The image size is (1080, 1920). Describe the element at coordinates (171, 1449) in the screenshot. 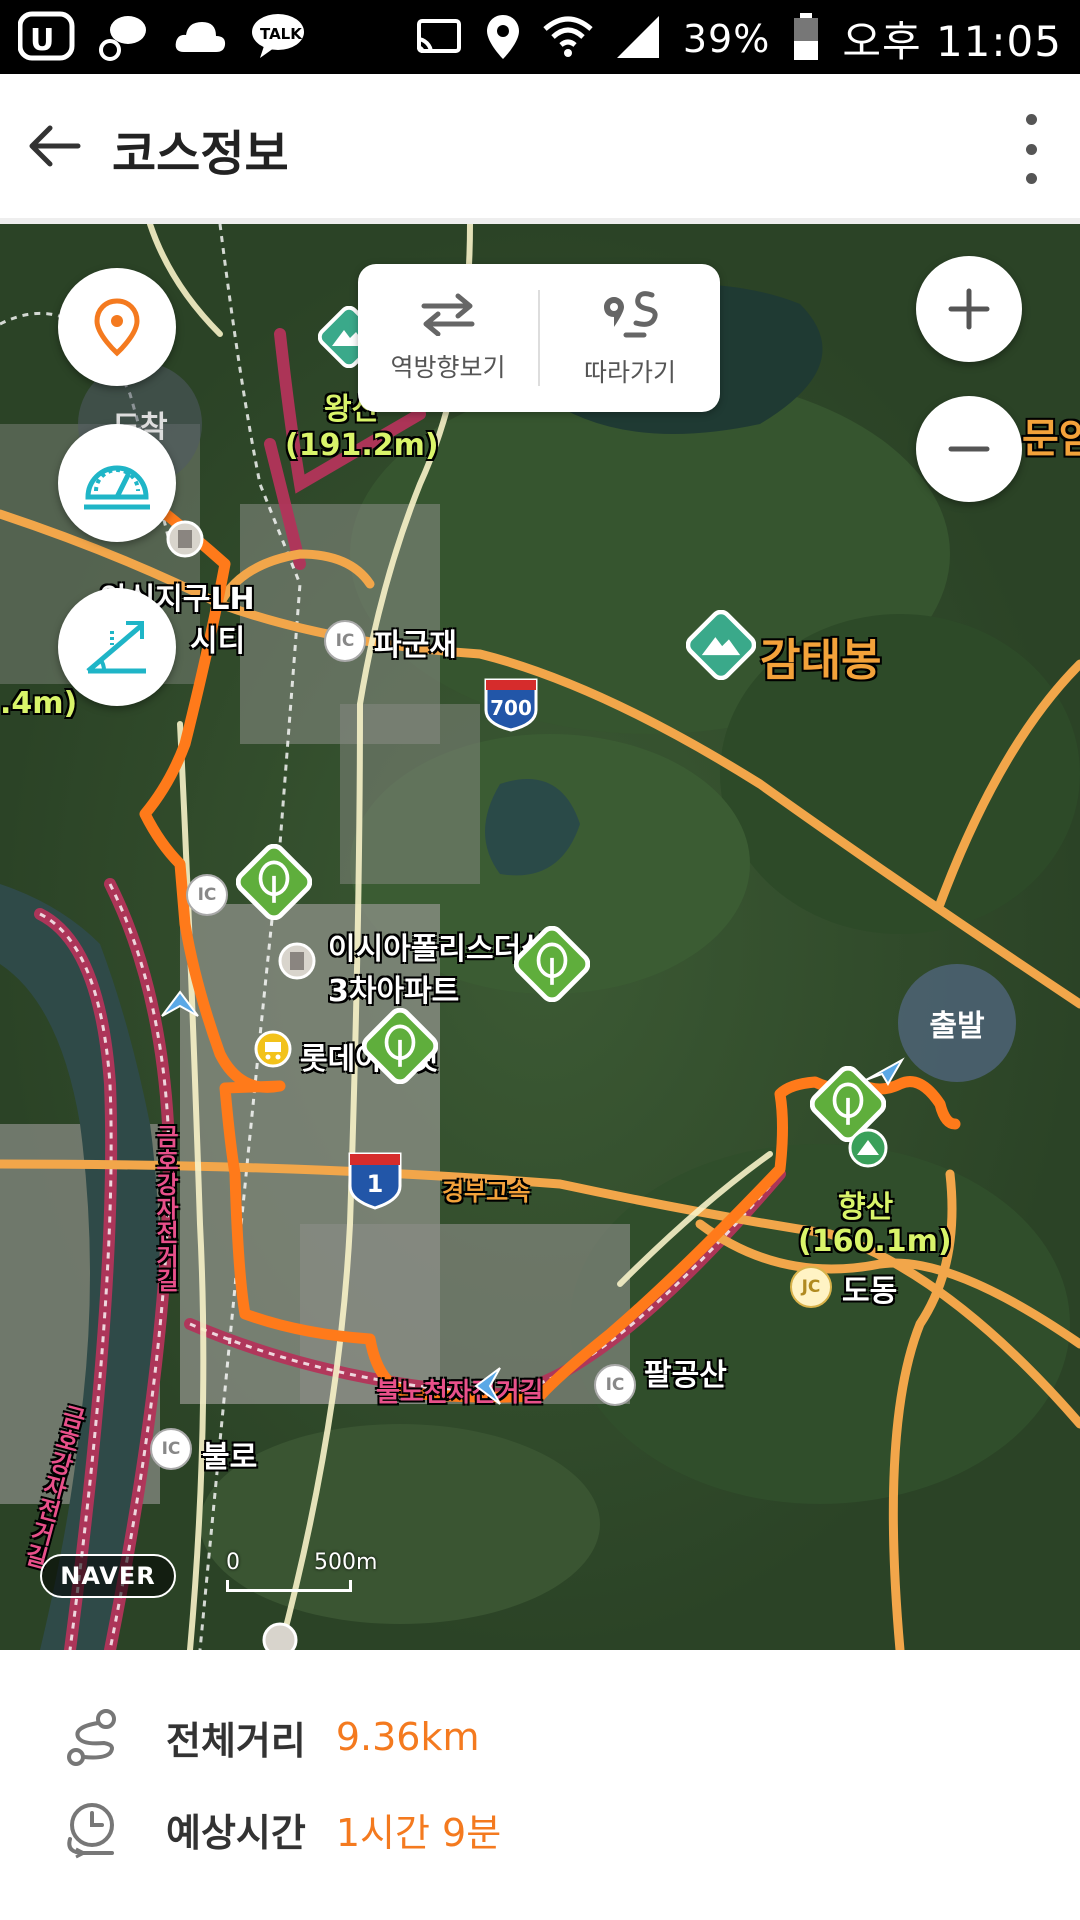

I see `ic-badge-bullo: IC` at that location.